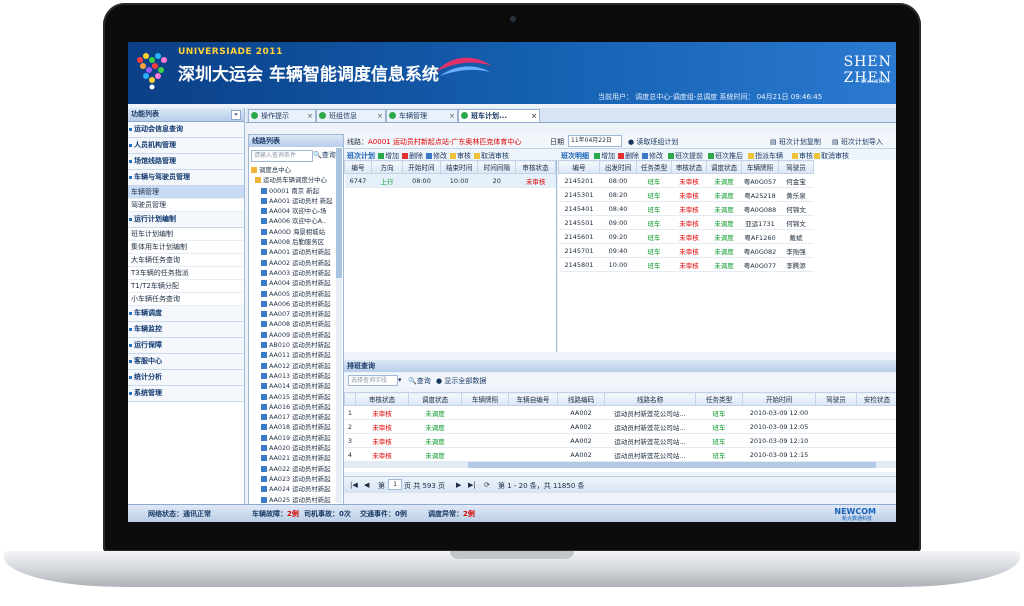 The width and height of the screenshot is (1024, 606). Describe the element at coordinates (295, 427) in the screenshot. I see `route-tree-item: AA018 运动员村新起` at that location.